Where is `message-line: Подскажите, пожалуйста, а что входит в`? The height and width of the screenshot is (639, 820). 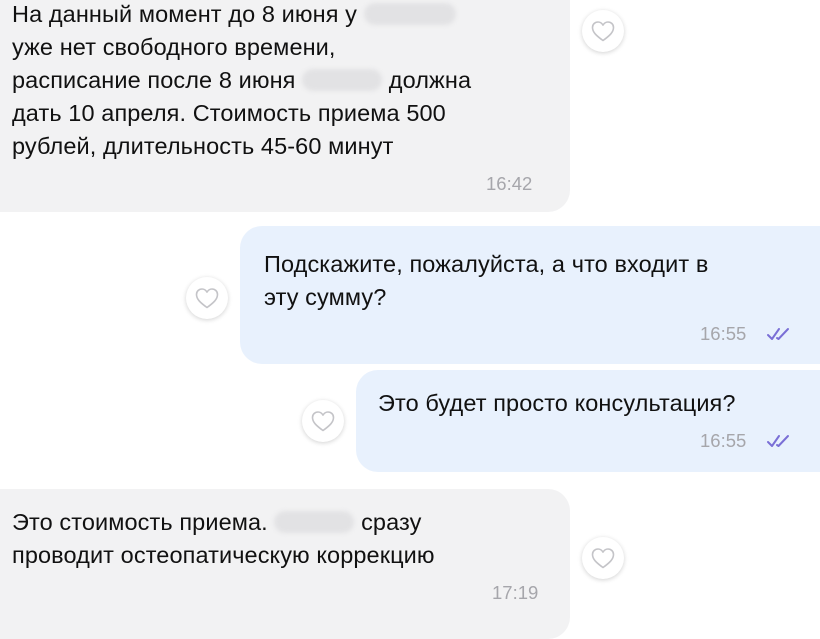 message-line: Подскажите, пожалуйста, а что входит в is located at coordinates (486, 264).